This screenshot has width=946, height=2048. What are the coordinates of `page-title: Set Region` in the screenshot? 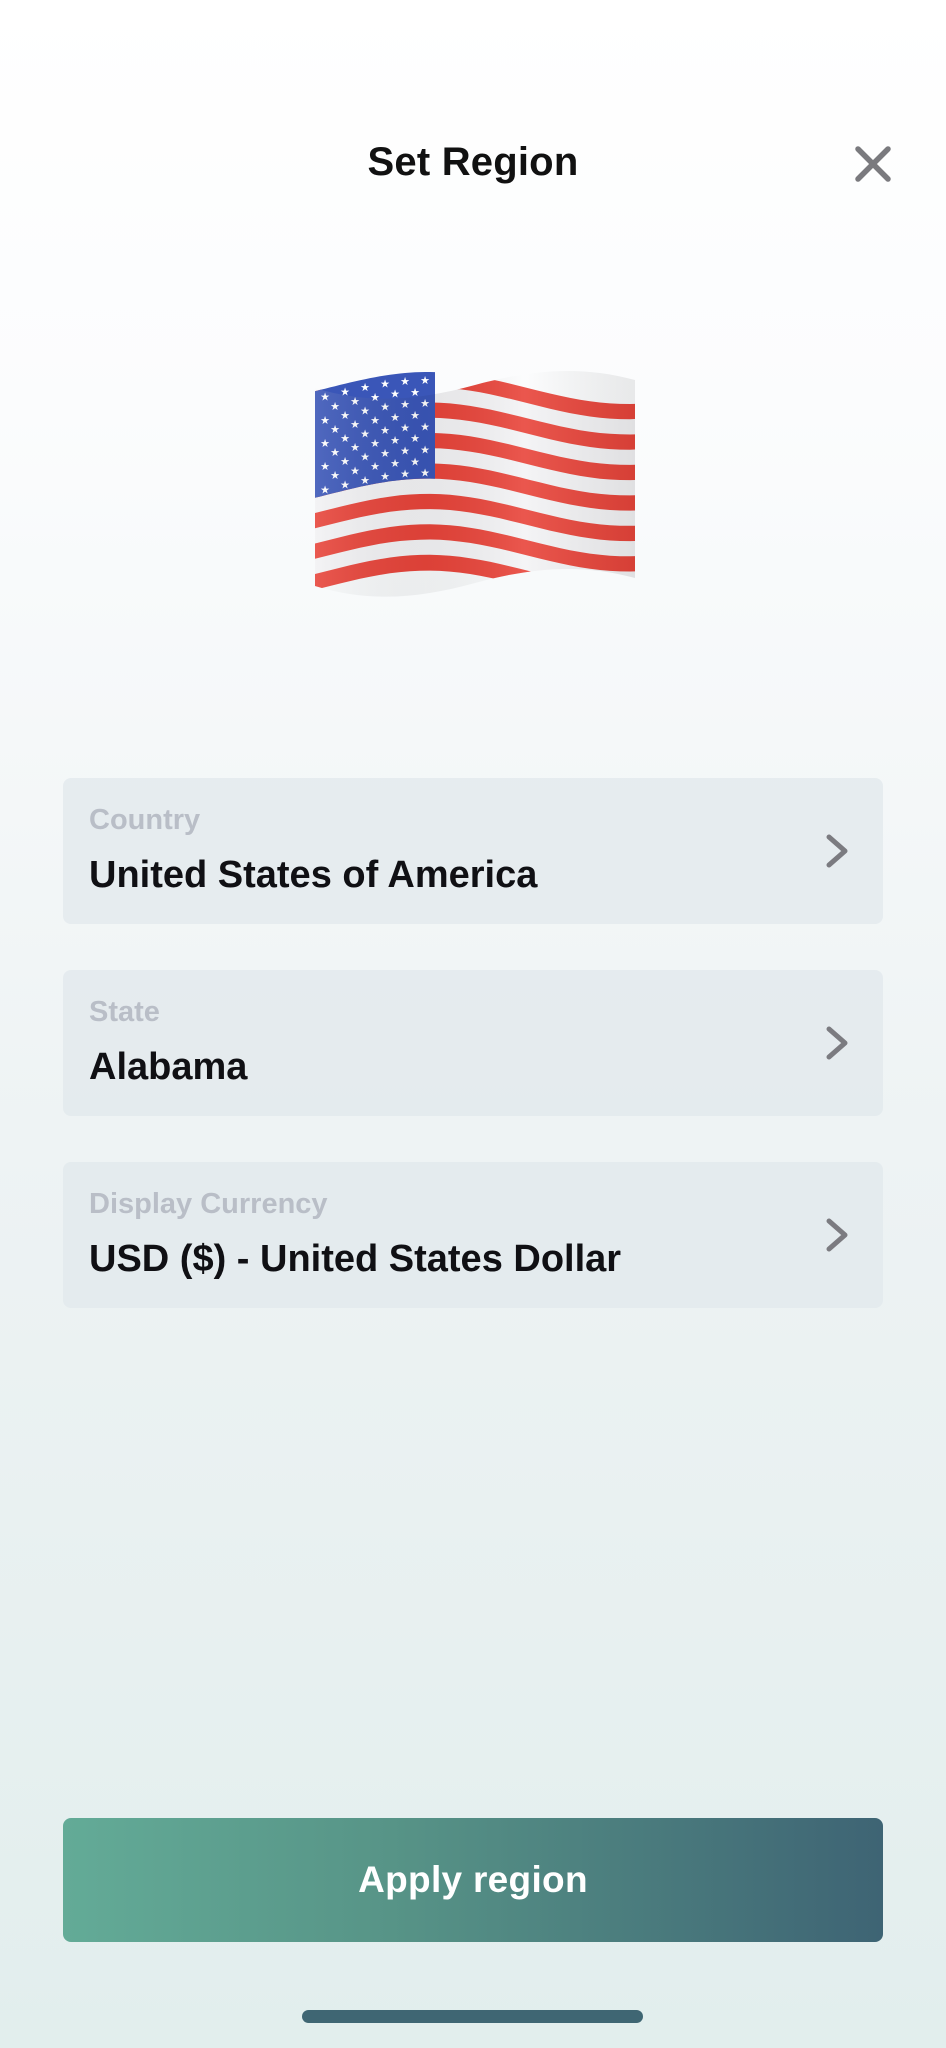 It's located at (473, 162).